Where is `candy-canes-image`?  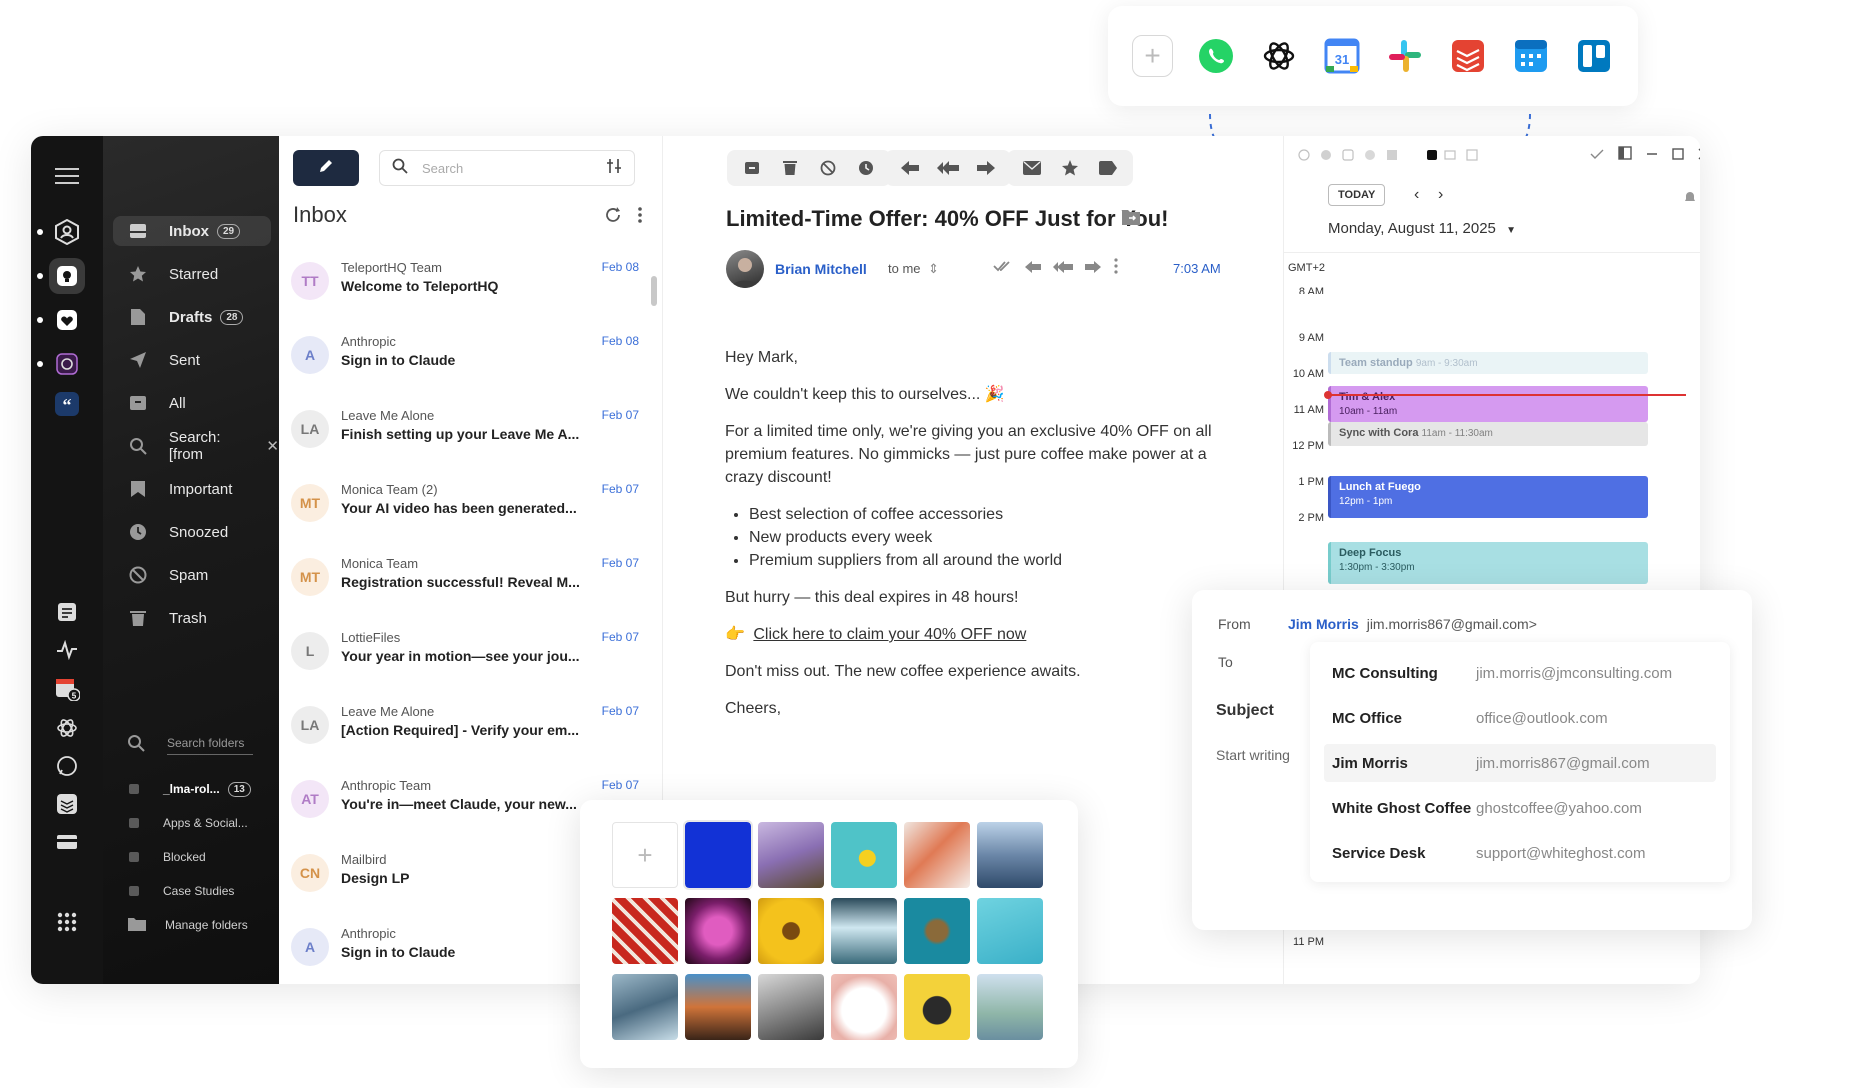 candy-canes-image is located at coordinates (645, 931).